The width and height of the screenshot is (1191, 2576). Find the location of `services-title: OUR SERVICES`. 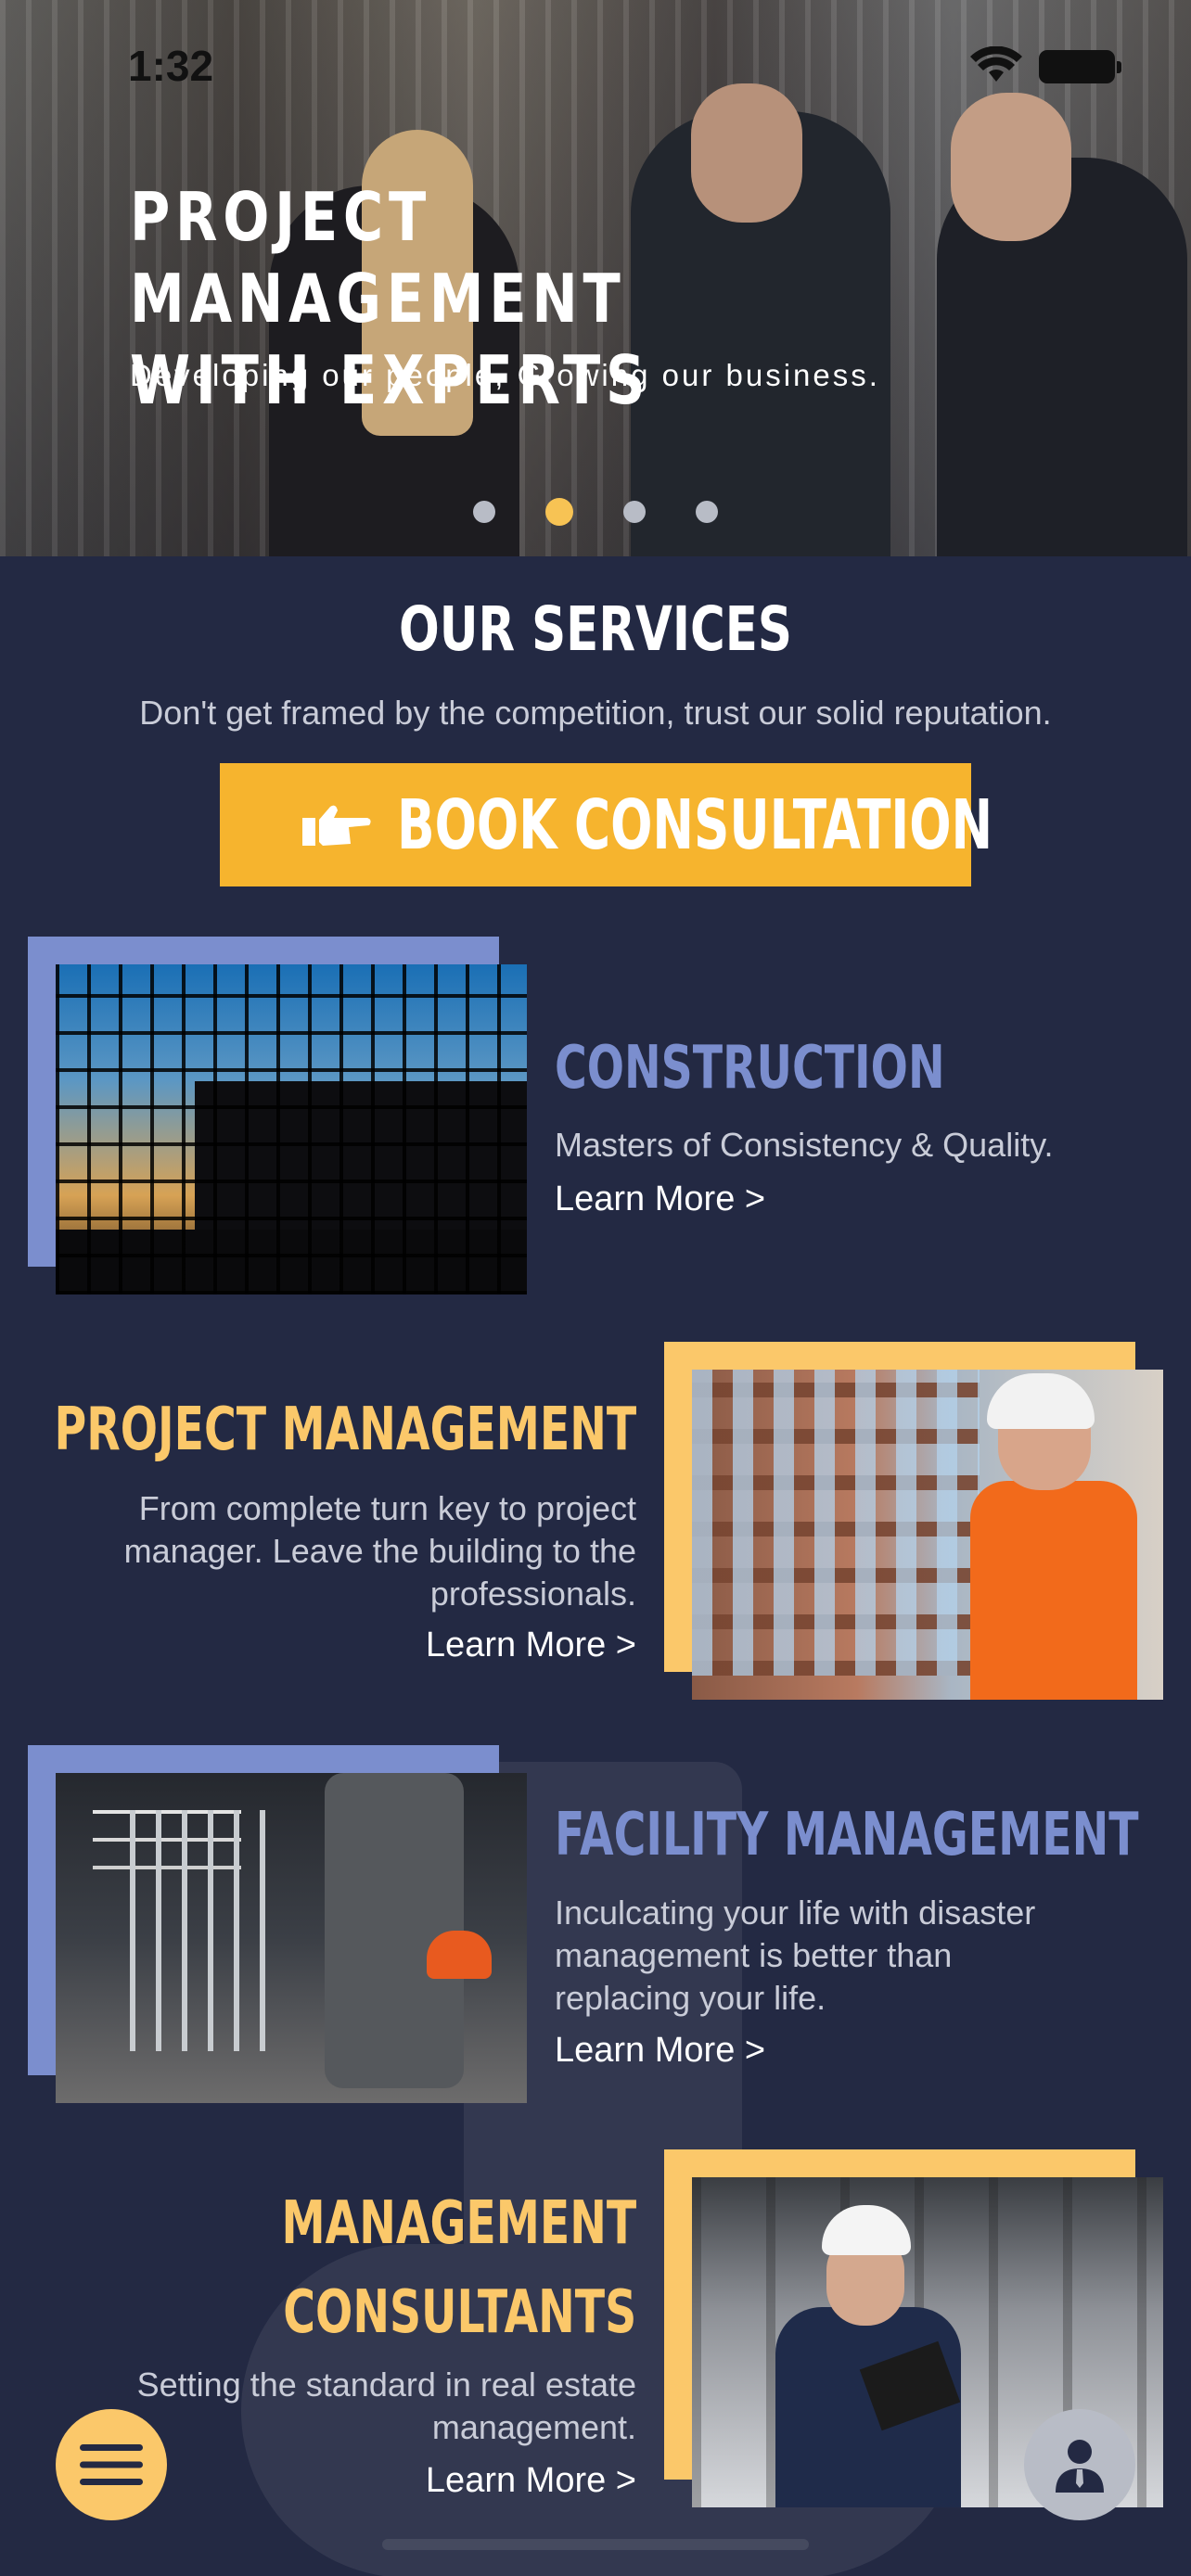

services-title: OUR SERVICES is located at coordinates (595, 629).